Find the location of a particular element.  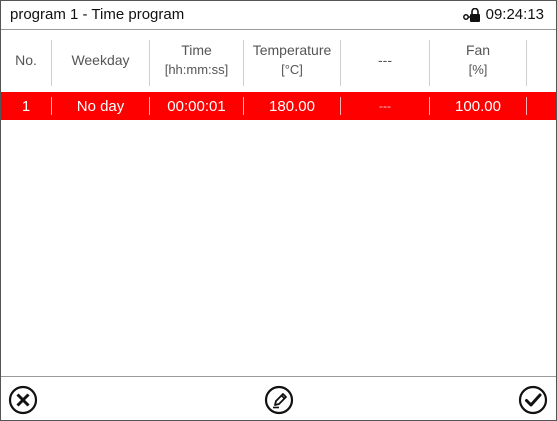

column-label: No. is located at coordinates (26, 59).